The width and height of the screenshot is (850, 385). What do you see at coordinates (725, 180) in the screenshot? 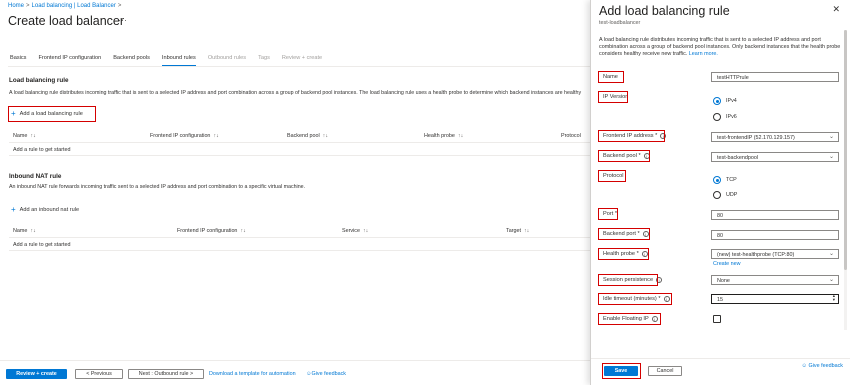
I see `tcp-radio: TCP` at bounding box center [725, 180].